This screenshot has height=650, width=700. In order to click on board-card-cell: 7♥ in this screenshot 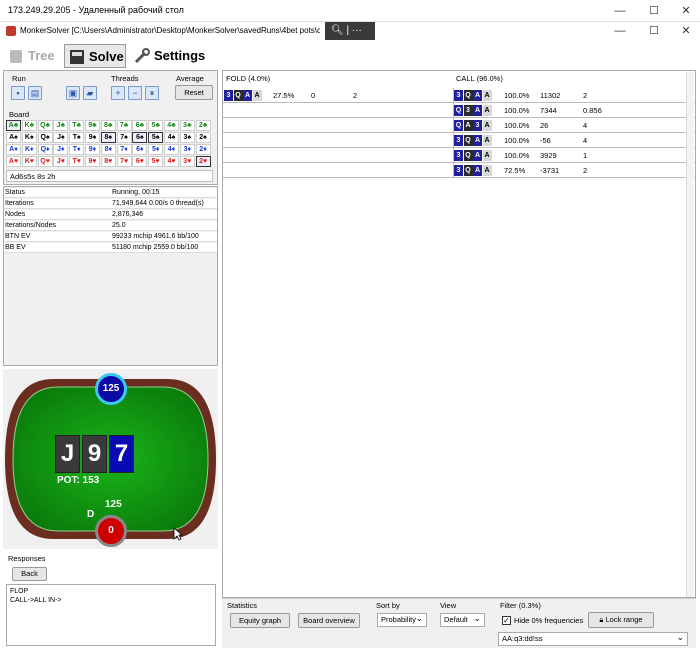, I will do `click(124, 161)`.